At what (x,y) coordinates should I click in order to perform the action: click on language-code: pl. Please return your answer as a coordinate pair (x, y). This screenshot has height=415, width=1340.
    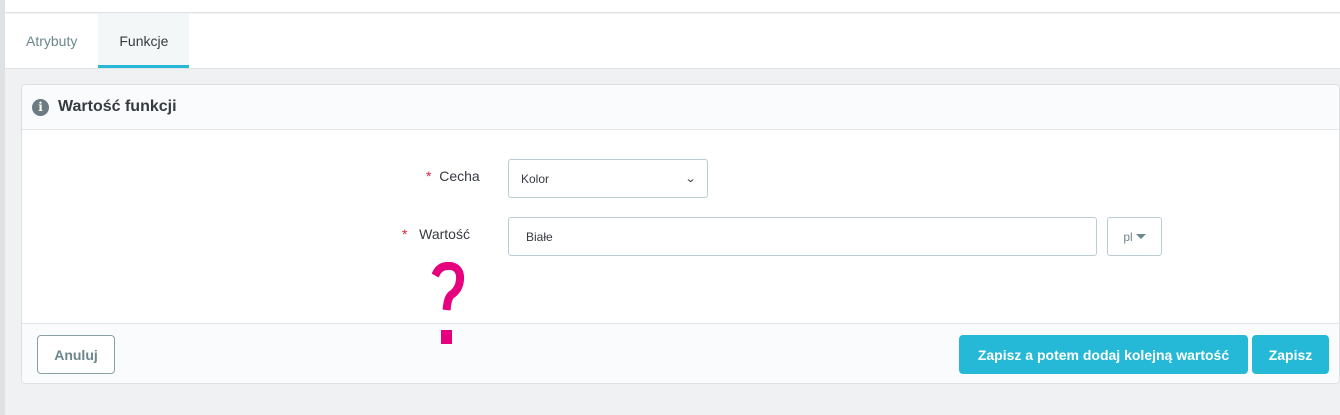
    Looking at the image, I should click on (1128, 236).